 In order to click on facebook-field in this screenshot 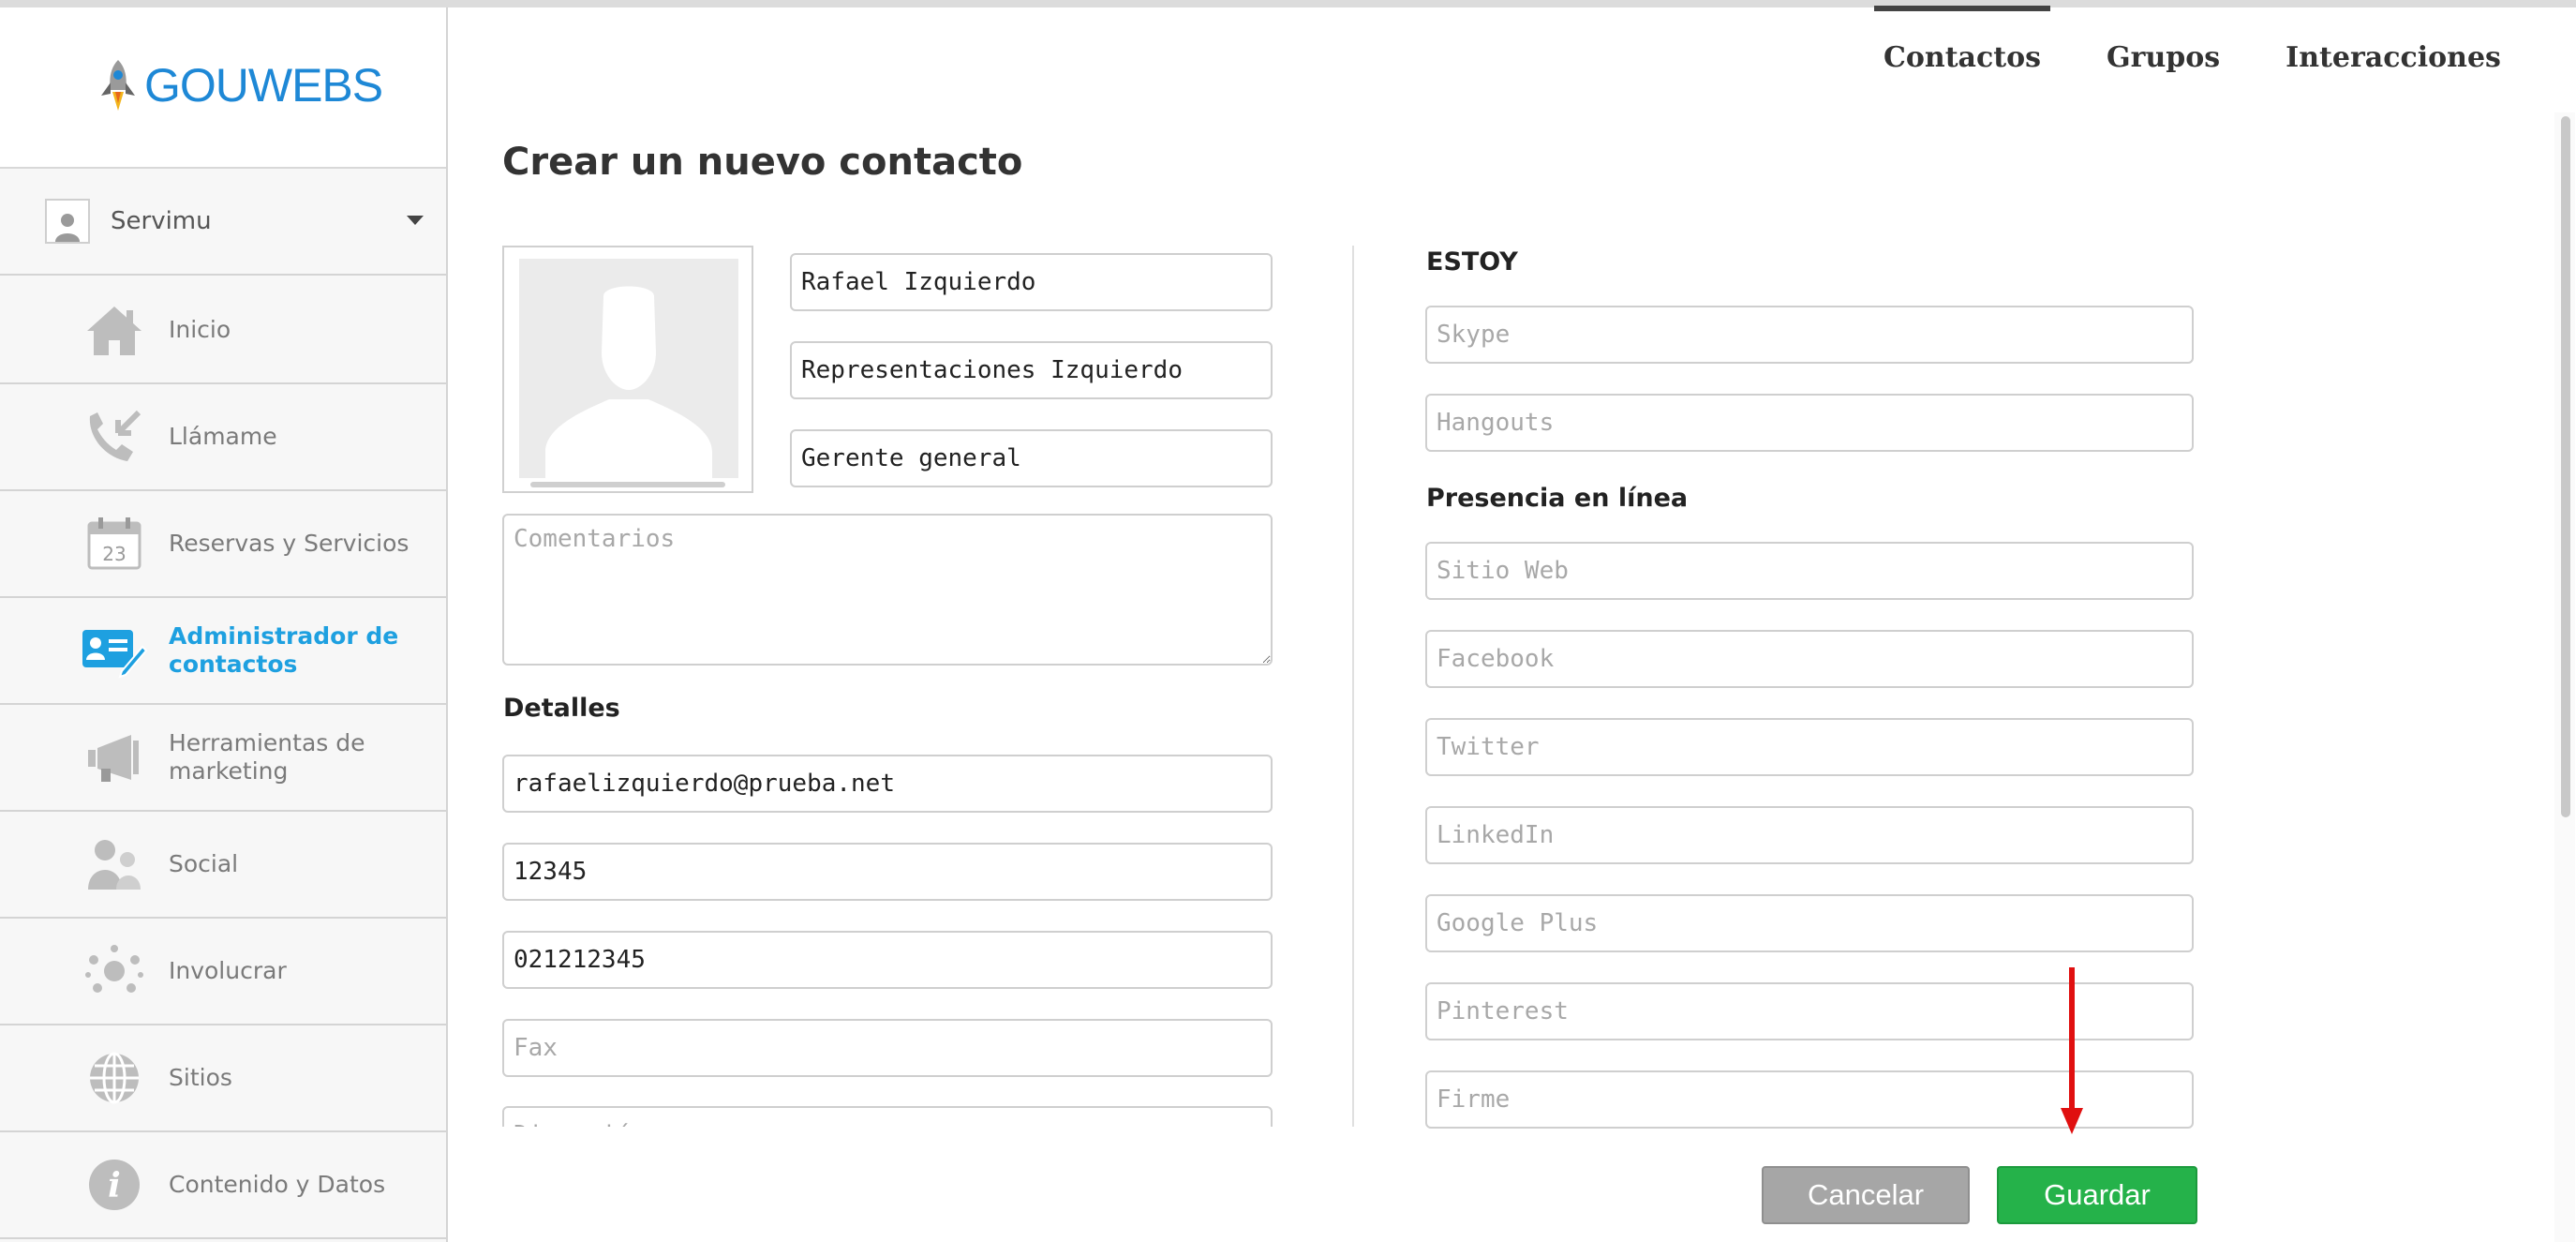, I will do `click(1809, 659)`.